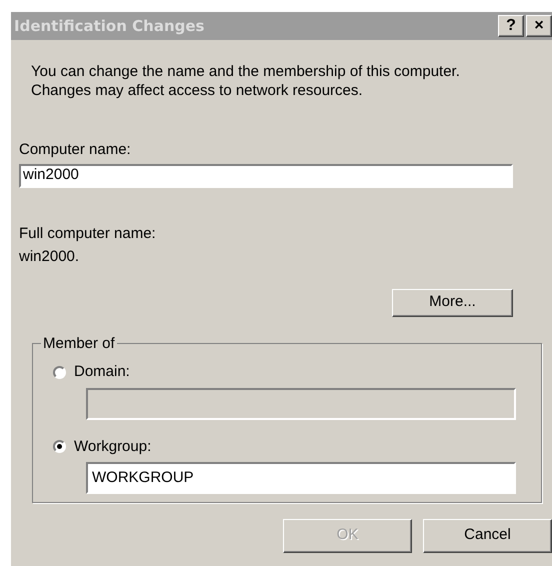 The image size is (552, 566). I want to click on full-name-value: win2000., so click(49, 257).